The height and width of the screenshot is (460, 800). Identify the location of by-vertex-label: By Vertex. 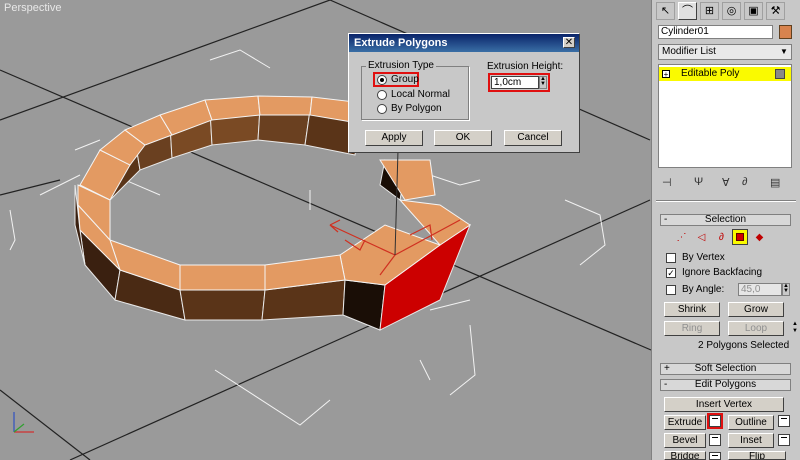
(703, 257).